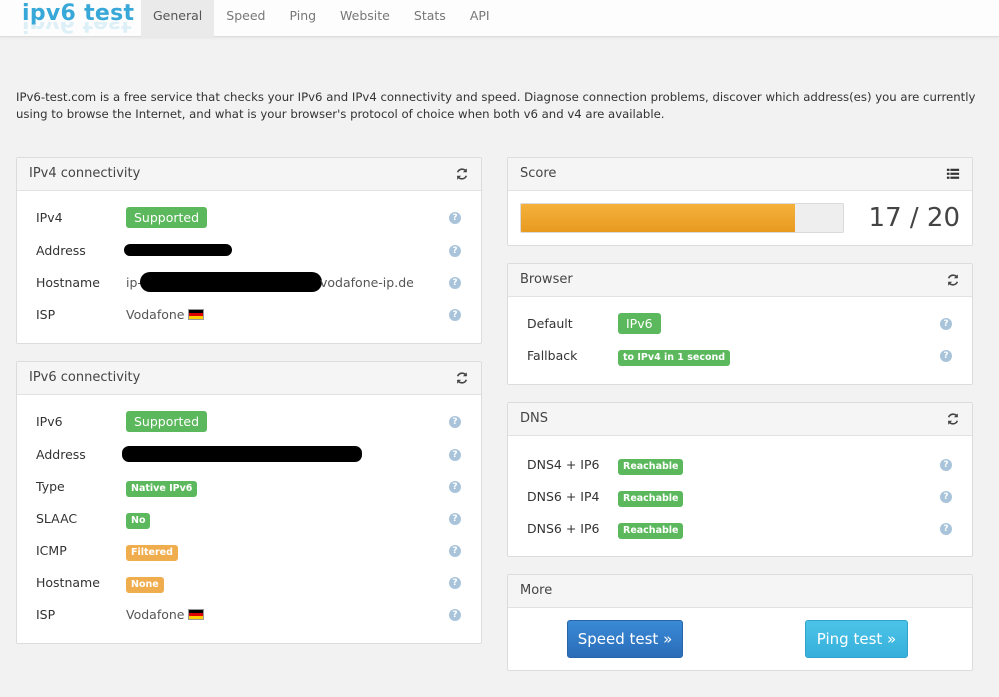  Describe the element at coordinates (251, 316) in the screenshot. I see `ipv4-row-isp: ISP Vodafone ?` at that location.